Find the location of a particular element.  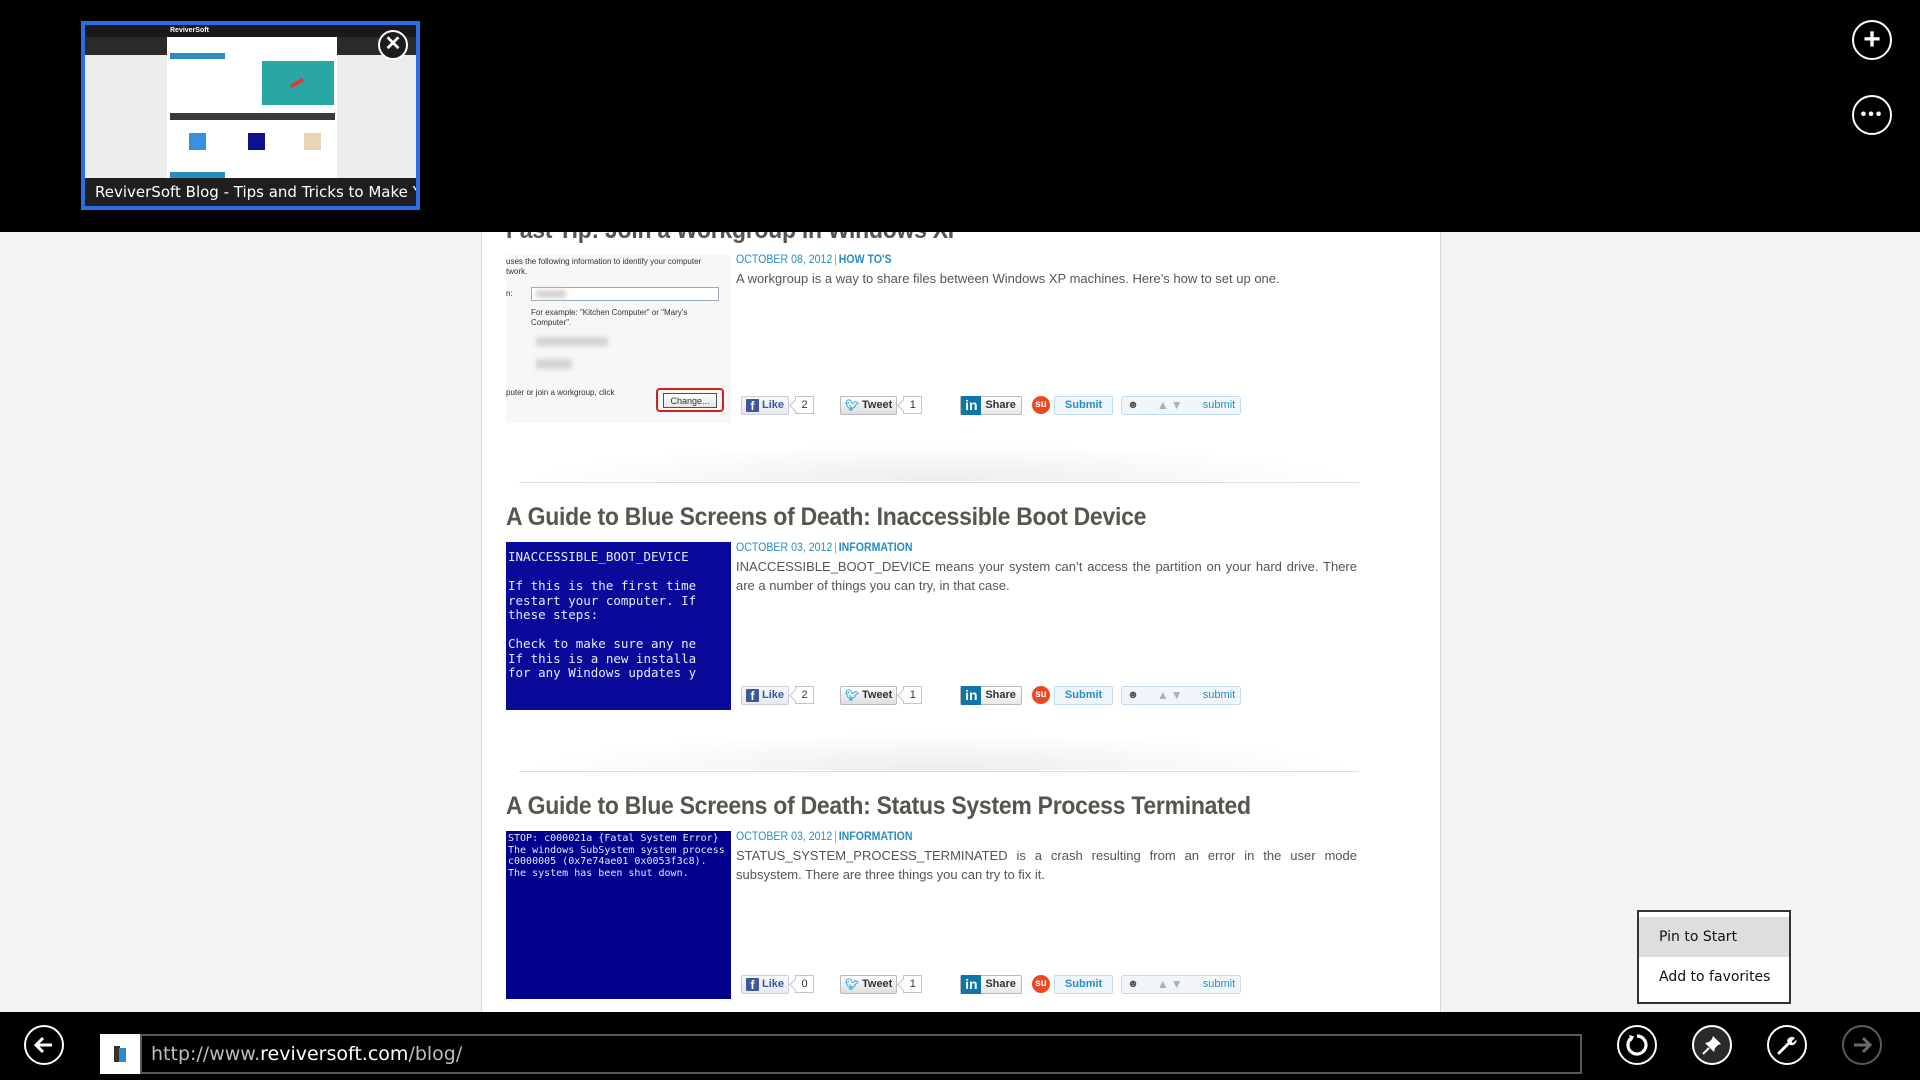

tab-tools-button: ••• is located at coordinates (1872, 115).